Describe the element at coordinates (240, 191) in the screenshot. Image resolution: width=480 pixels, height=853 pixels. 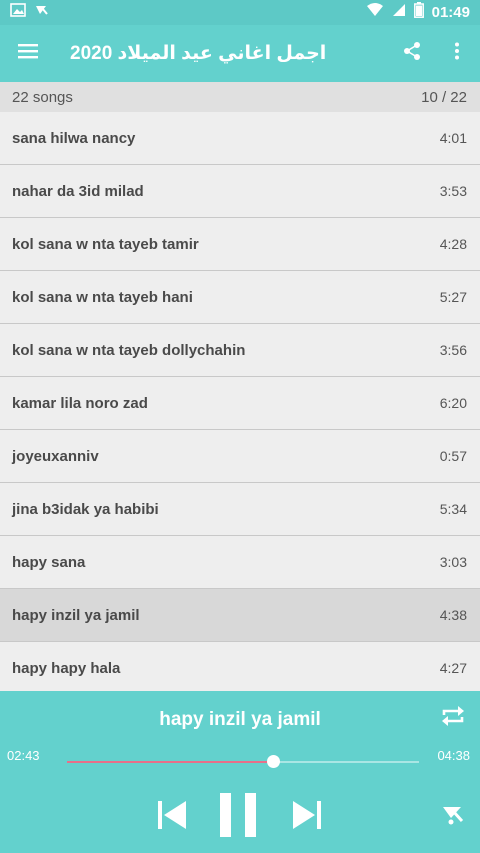
I see `song-row: nahar da 3id milad 3:53` at that location.